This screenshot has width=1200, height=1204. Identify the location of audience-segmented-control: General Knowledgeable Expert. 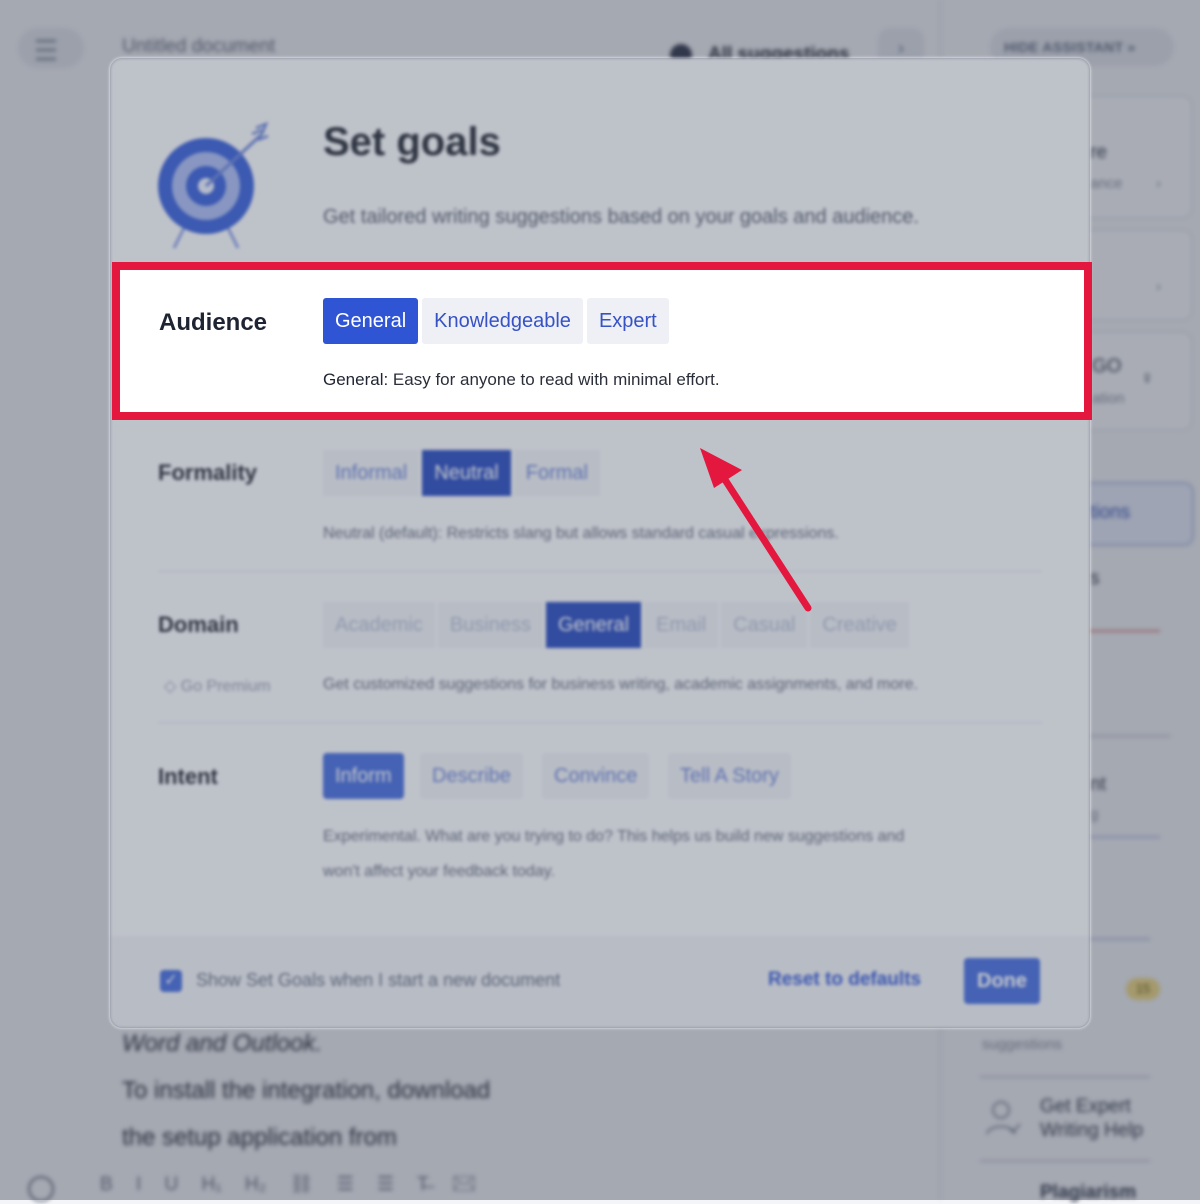
(496, 321).